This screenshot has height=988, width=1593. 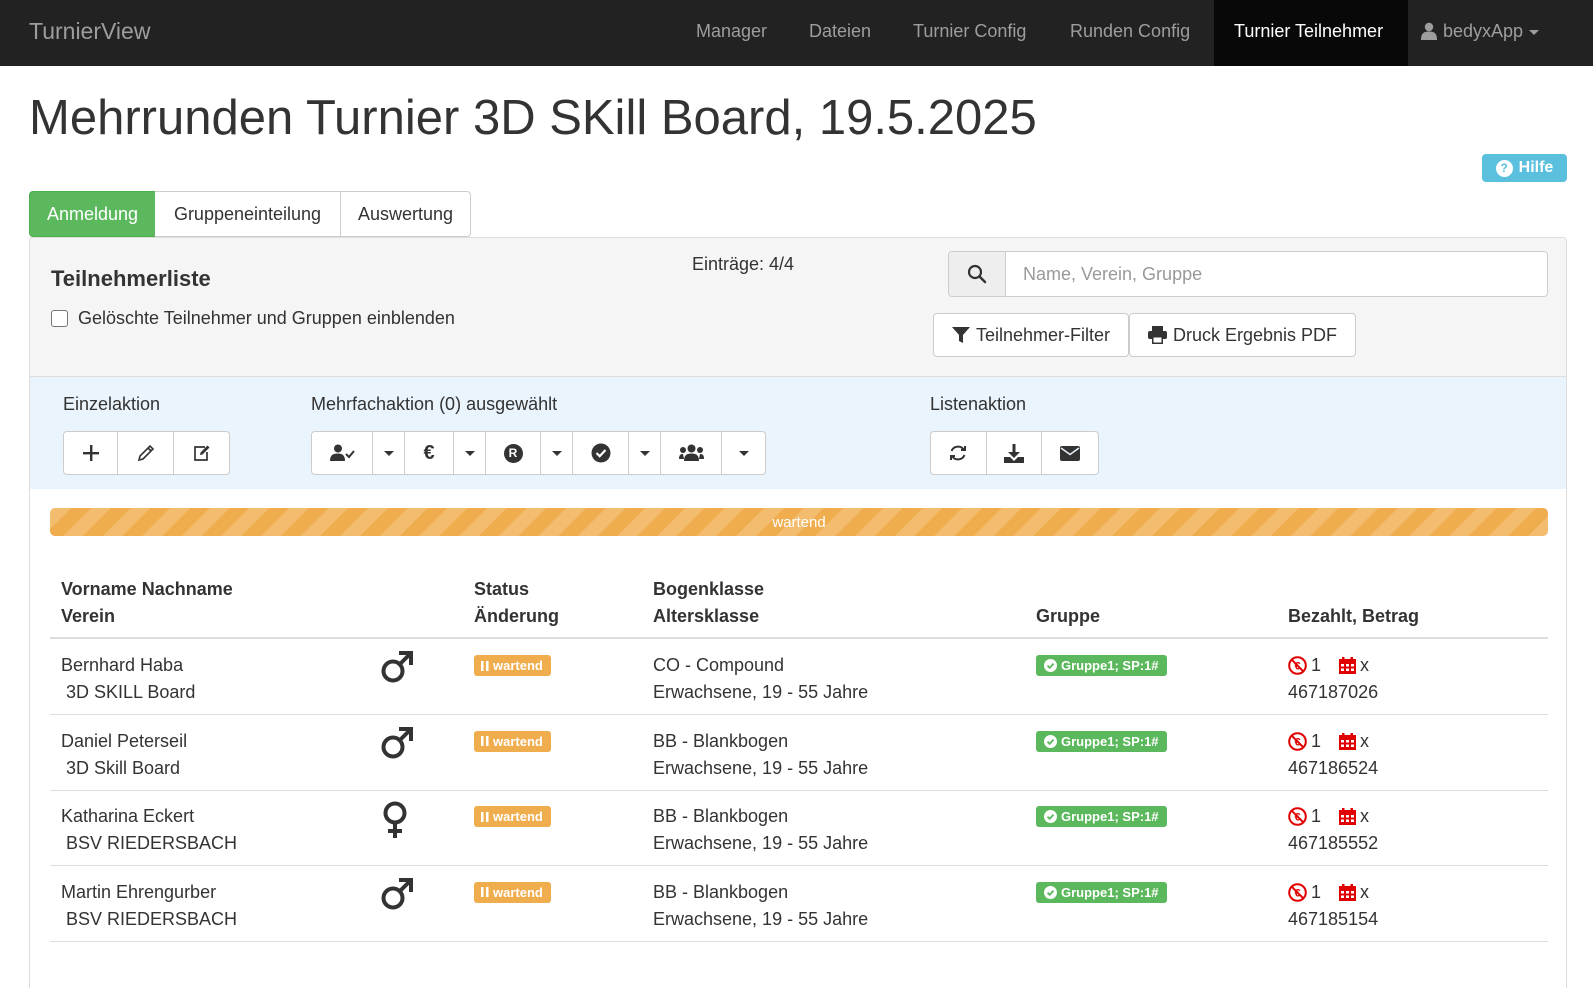 I want to click on column-header-class: Bogenklasse Altersklasse, so click(x=708, y=603).